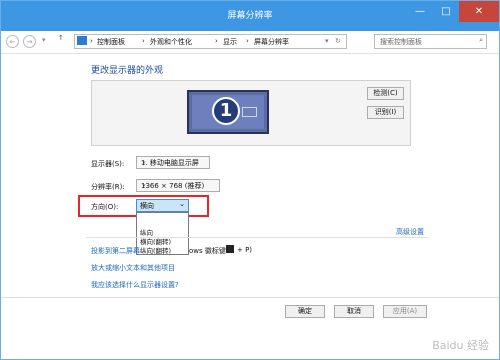 This screenshot has height=360, width=500. I want to click on breadcrumb-resolution: 屏幕分辨率, so click(271, 42).